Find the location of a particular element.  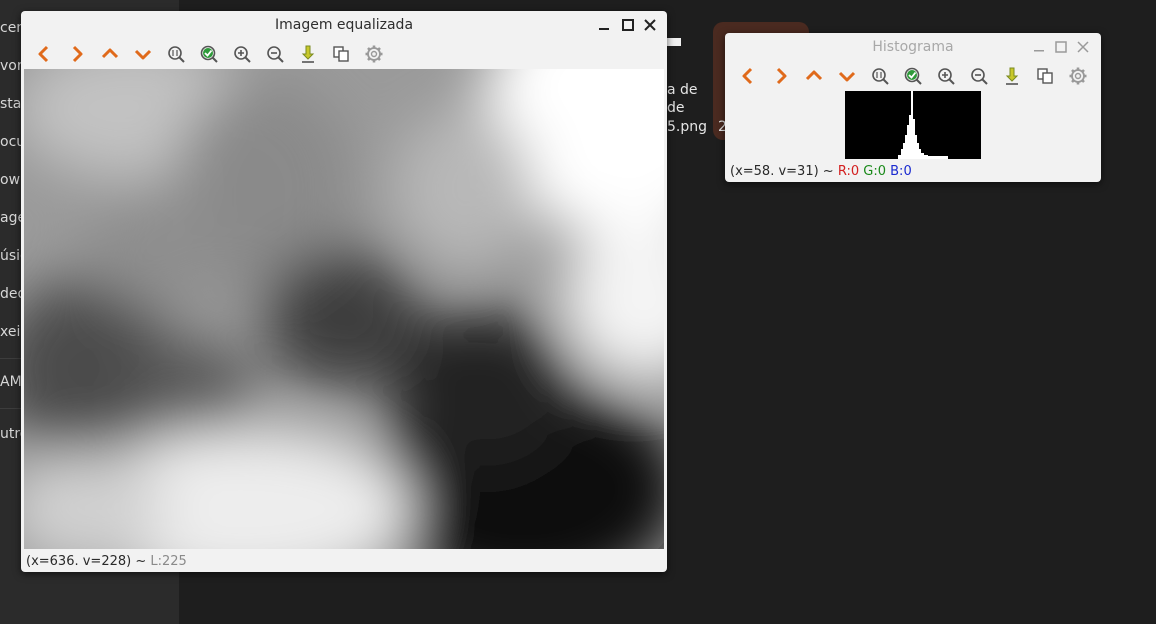

desktop-file-label: de is located at coordinates (676, 108).